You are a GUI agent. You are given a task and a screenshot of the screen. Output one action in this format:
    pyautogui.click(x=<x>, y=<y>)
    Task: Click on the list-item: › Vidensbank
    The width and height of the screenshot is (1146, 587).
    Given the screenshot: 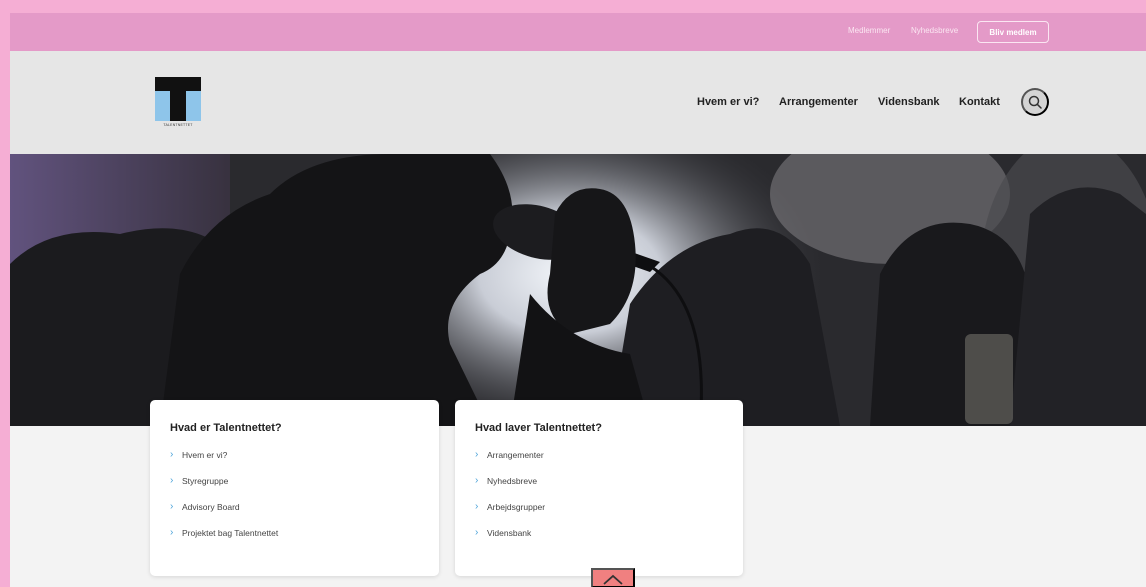 What is the action you would take?
    pyautogui.click(x=510, y=541)
    